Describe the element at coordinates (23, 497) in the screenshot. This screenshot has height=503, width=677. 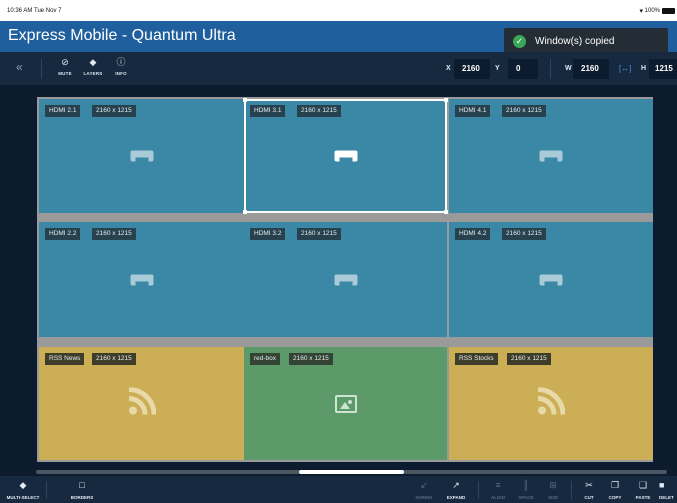
I see `multi-select-label: MULTI-SELECT` at that location.